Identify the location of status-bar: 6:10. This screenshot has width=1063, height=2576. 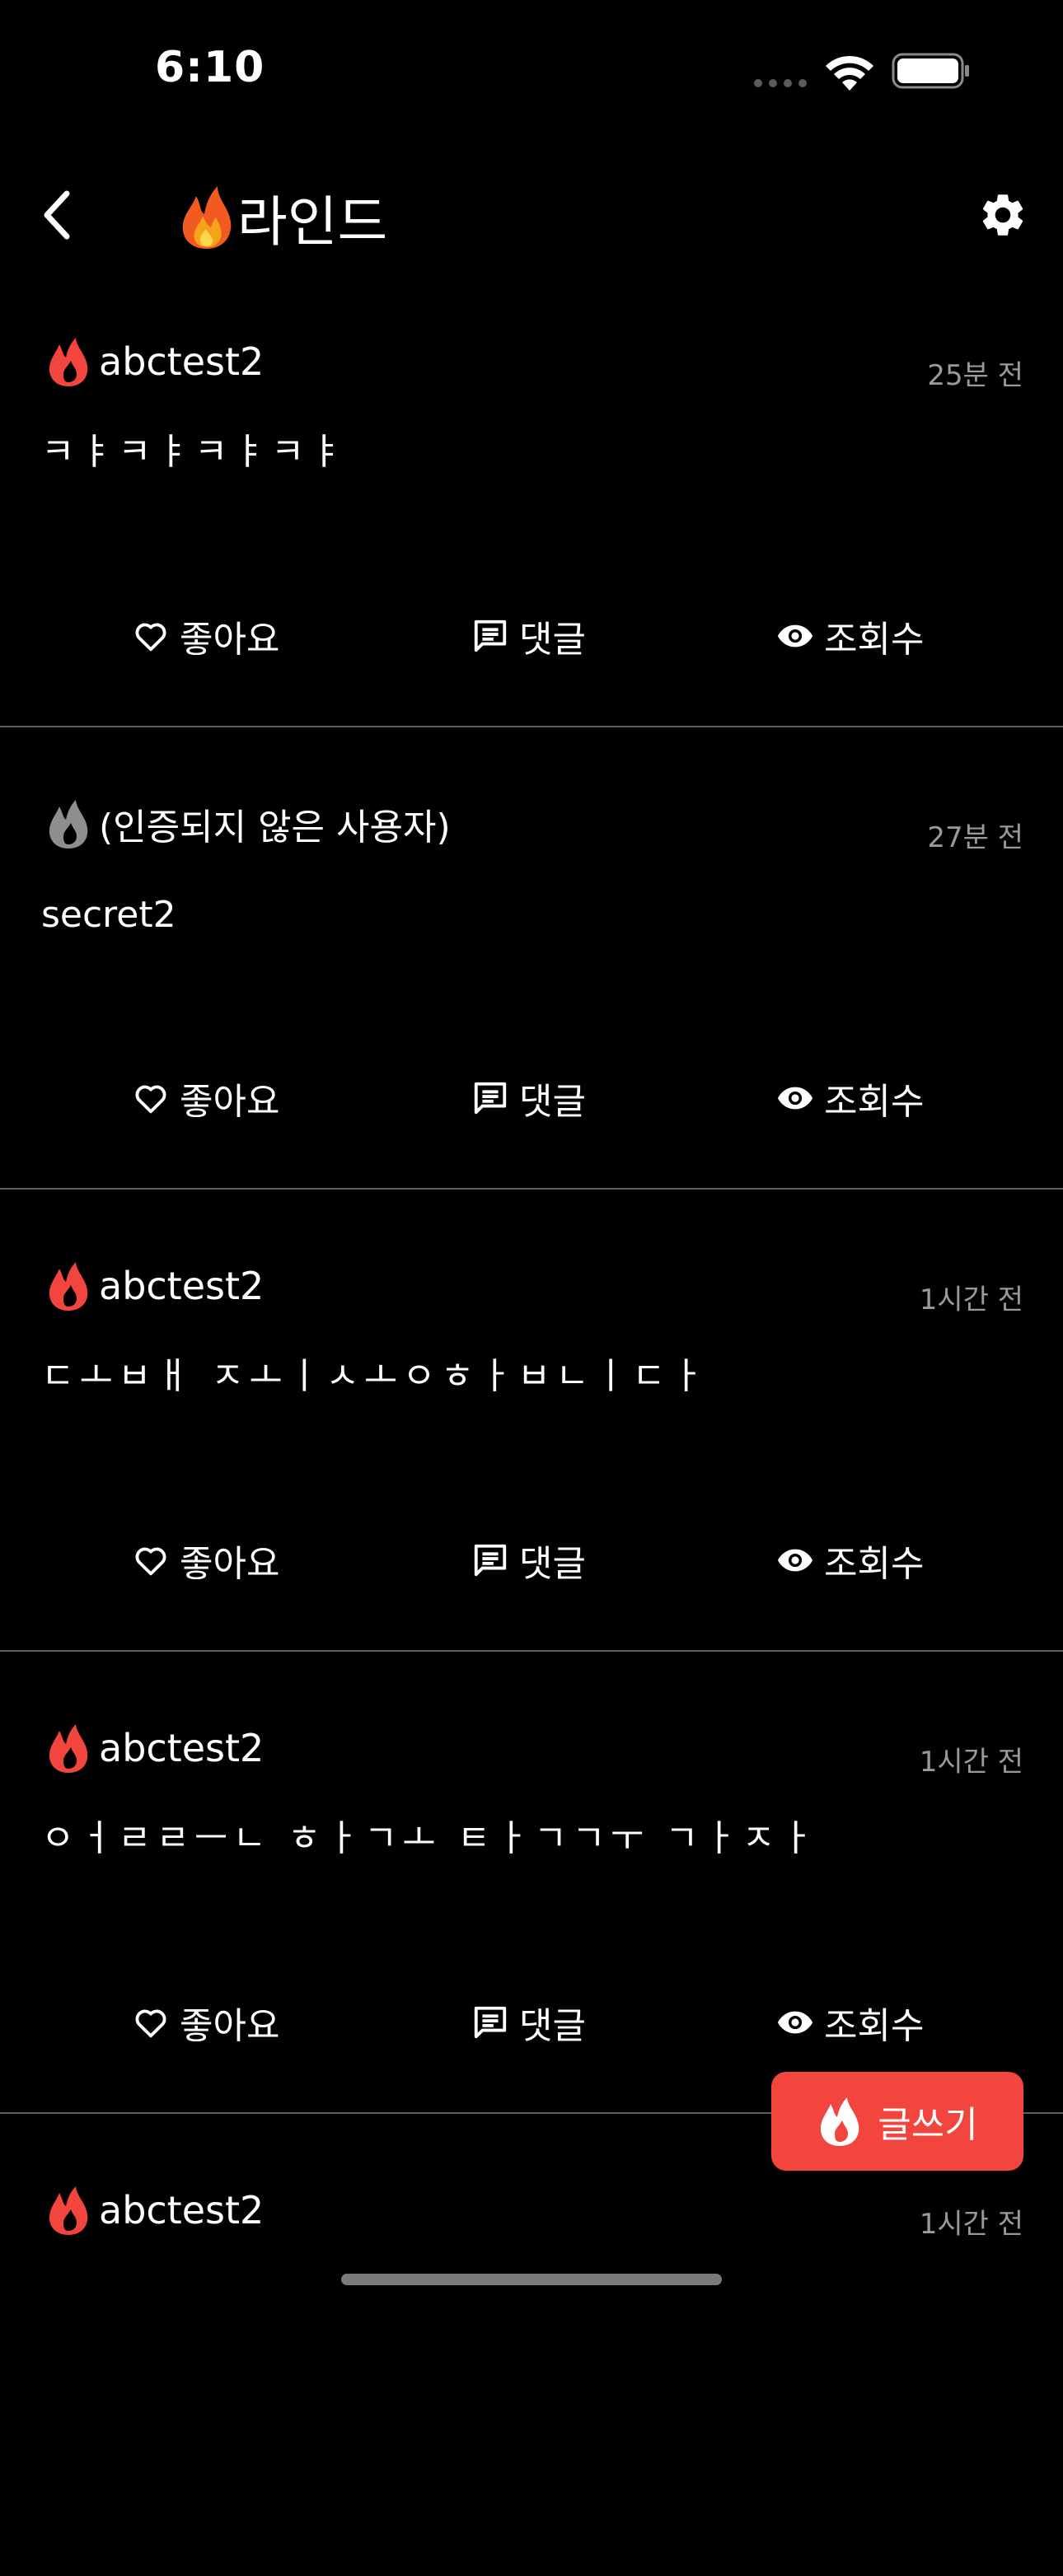
(531, 70).